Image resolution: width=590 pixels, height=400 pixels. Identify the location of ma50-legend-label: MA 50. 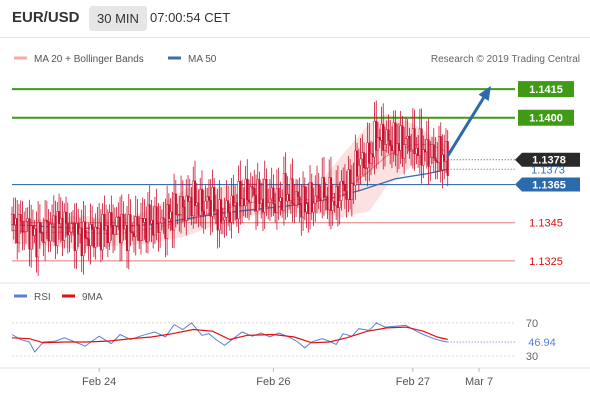
(202, 59).